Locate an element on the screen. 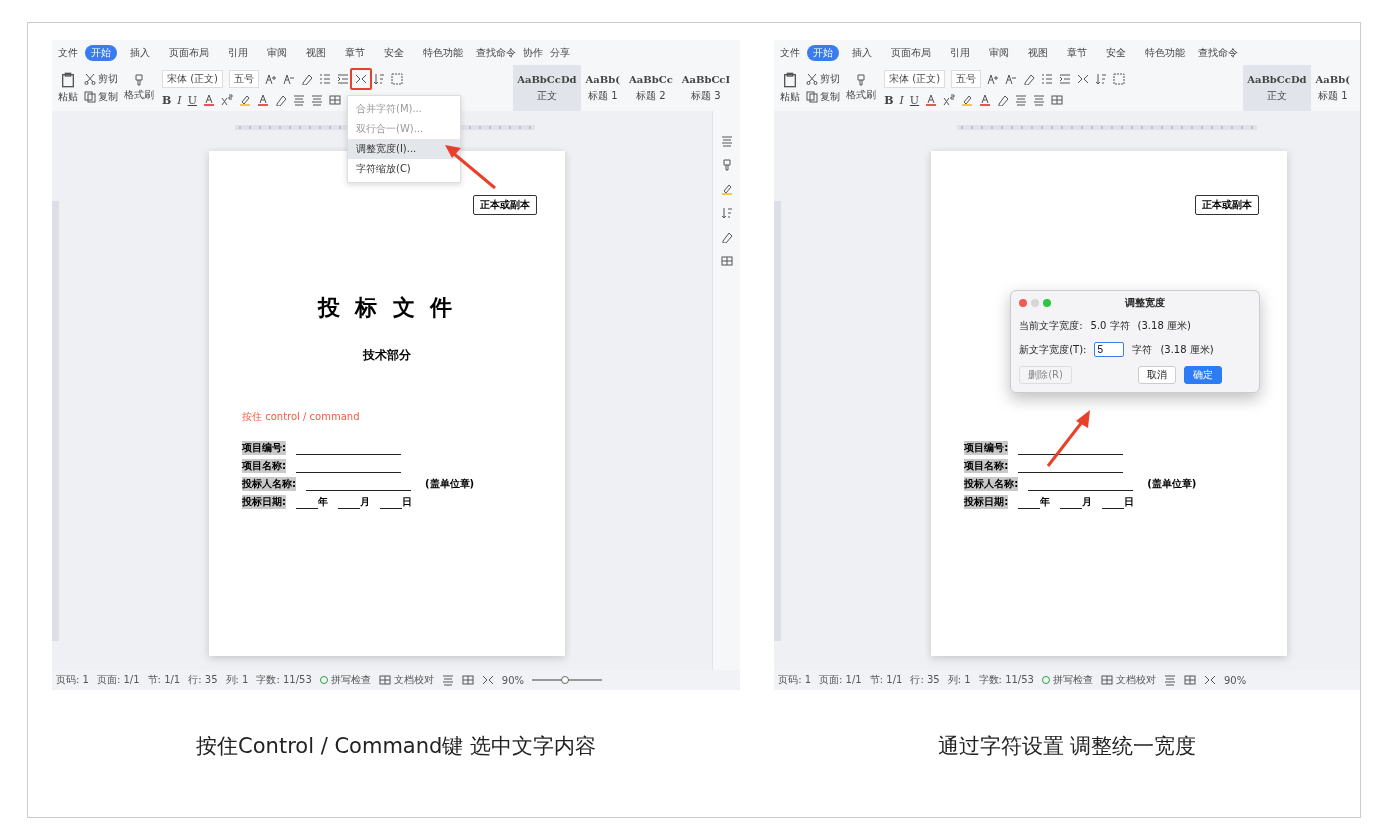 Image resolution: width=1378 pixels, height=830 pixels. status-item: 行: 35 is located at coordinates (203, 680).